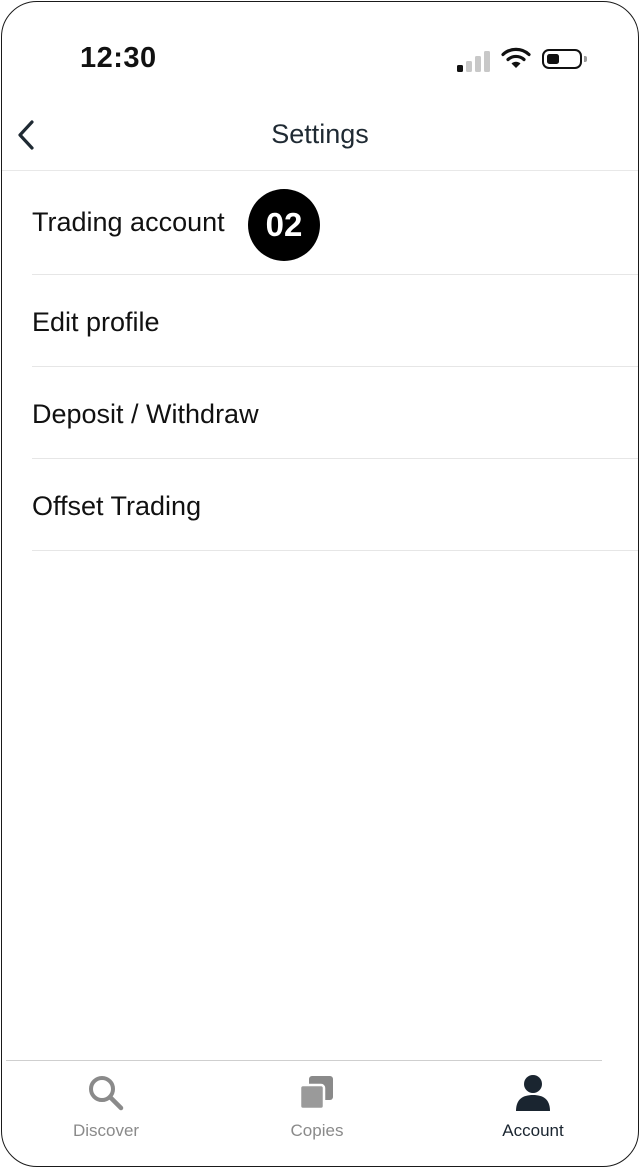  Describe the element at coordinates (315, 1093) in the screenshot. I see `copies-icon` at that location.